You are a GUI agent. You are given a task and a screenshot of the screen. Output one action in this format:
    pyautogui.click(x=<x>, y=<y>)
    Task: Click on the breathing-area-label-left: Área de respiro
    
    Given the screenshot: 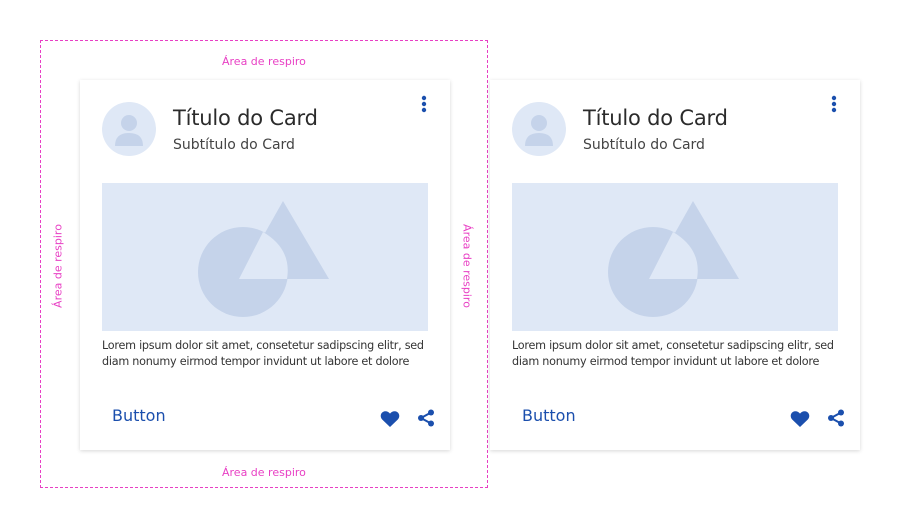 What is the action you would take?
    pyautogui.click(x=58, y=266)
    